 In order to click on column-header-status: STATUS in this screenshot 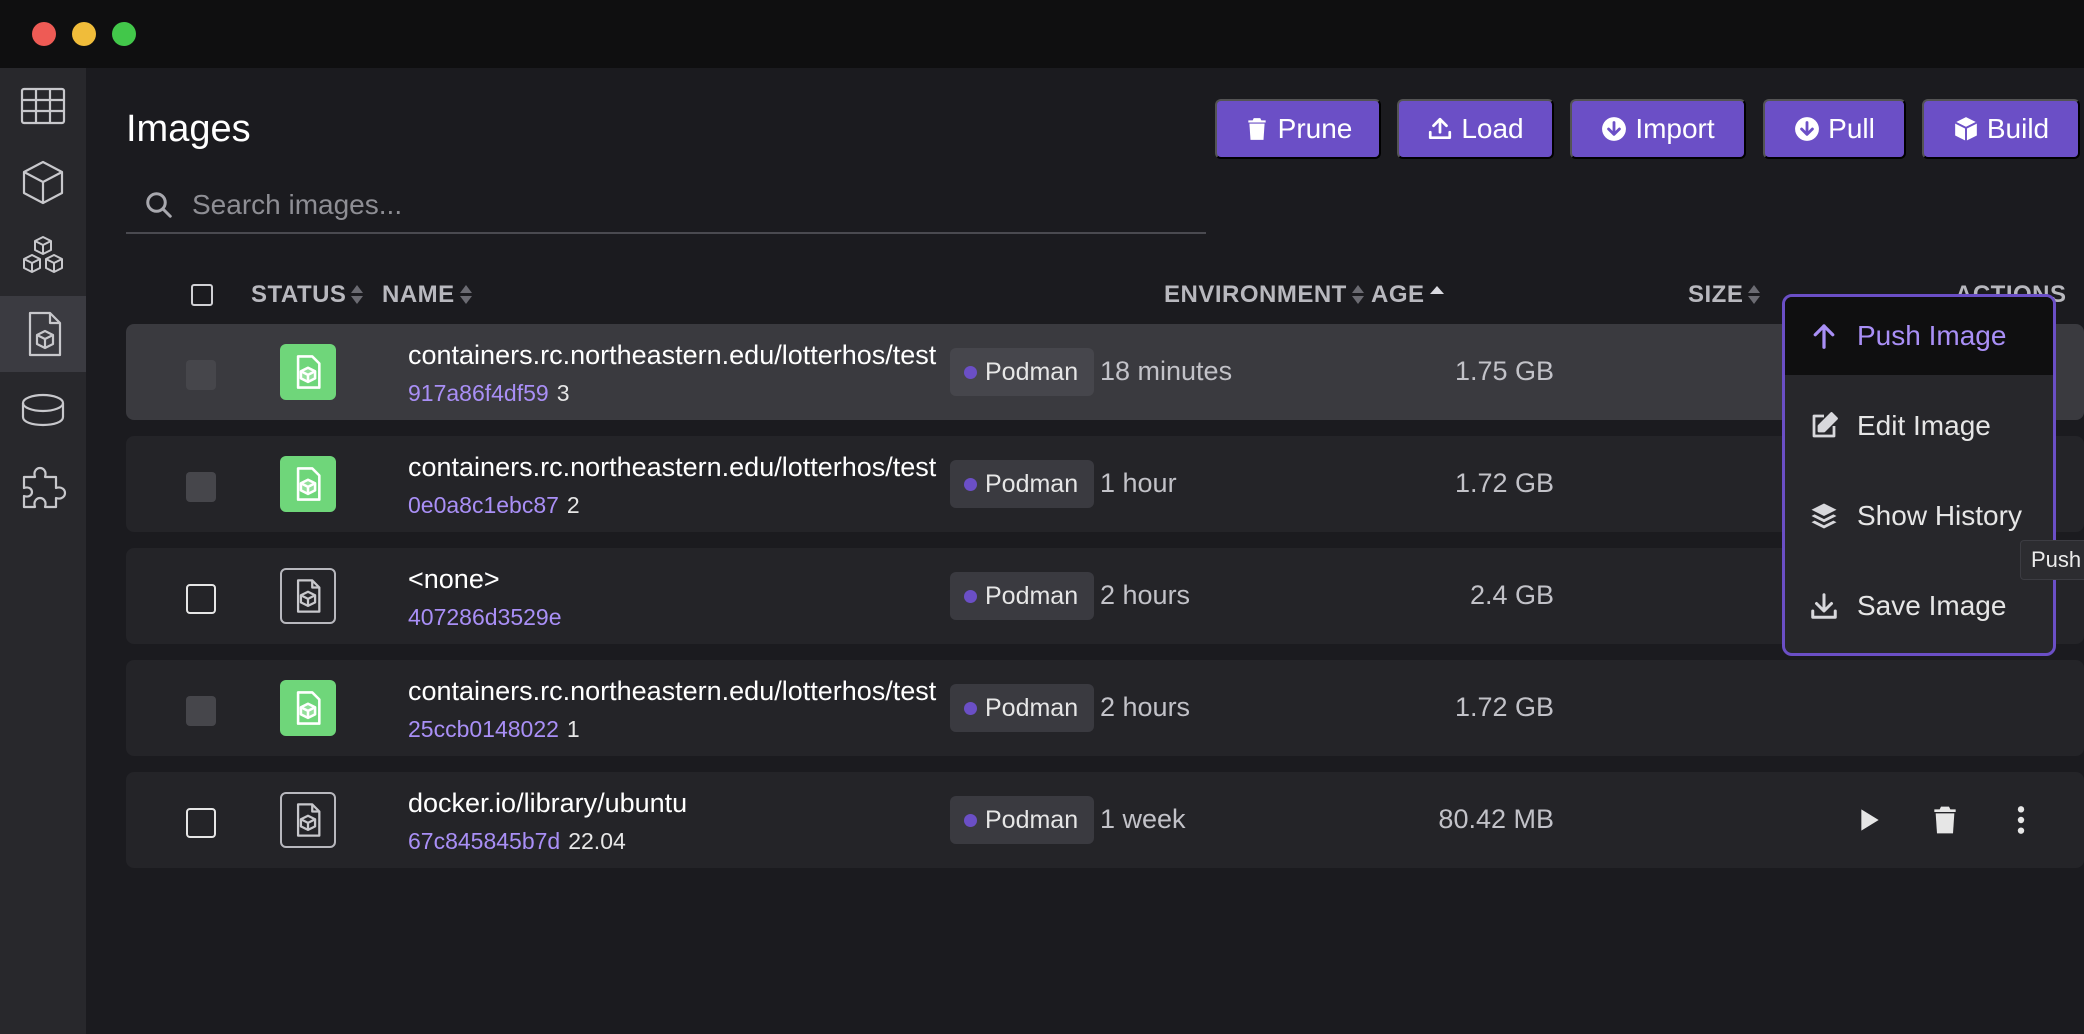, I will do `click(307, 295)`.